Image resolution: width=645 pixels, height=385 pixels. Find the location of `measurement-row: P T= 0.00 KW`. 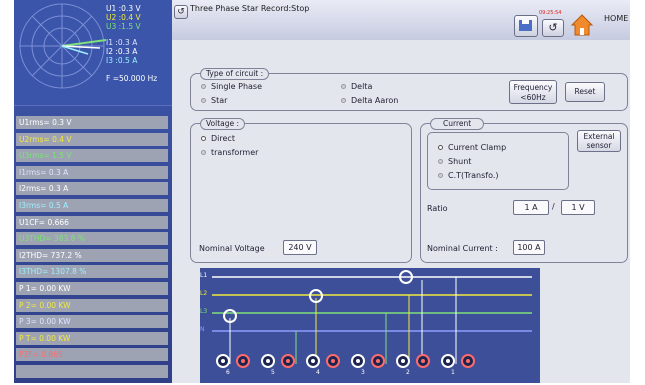

measurement-row: P T= 0.00 KW is located at coordinates (92, 338).